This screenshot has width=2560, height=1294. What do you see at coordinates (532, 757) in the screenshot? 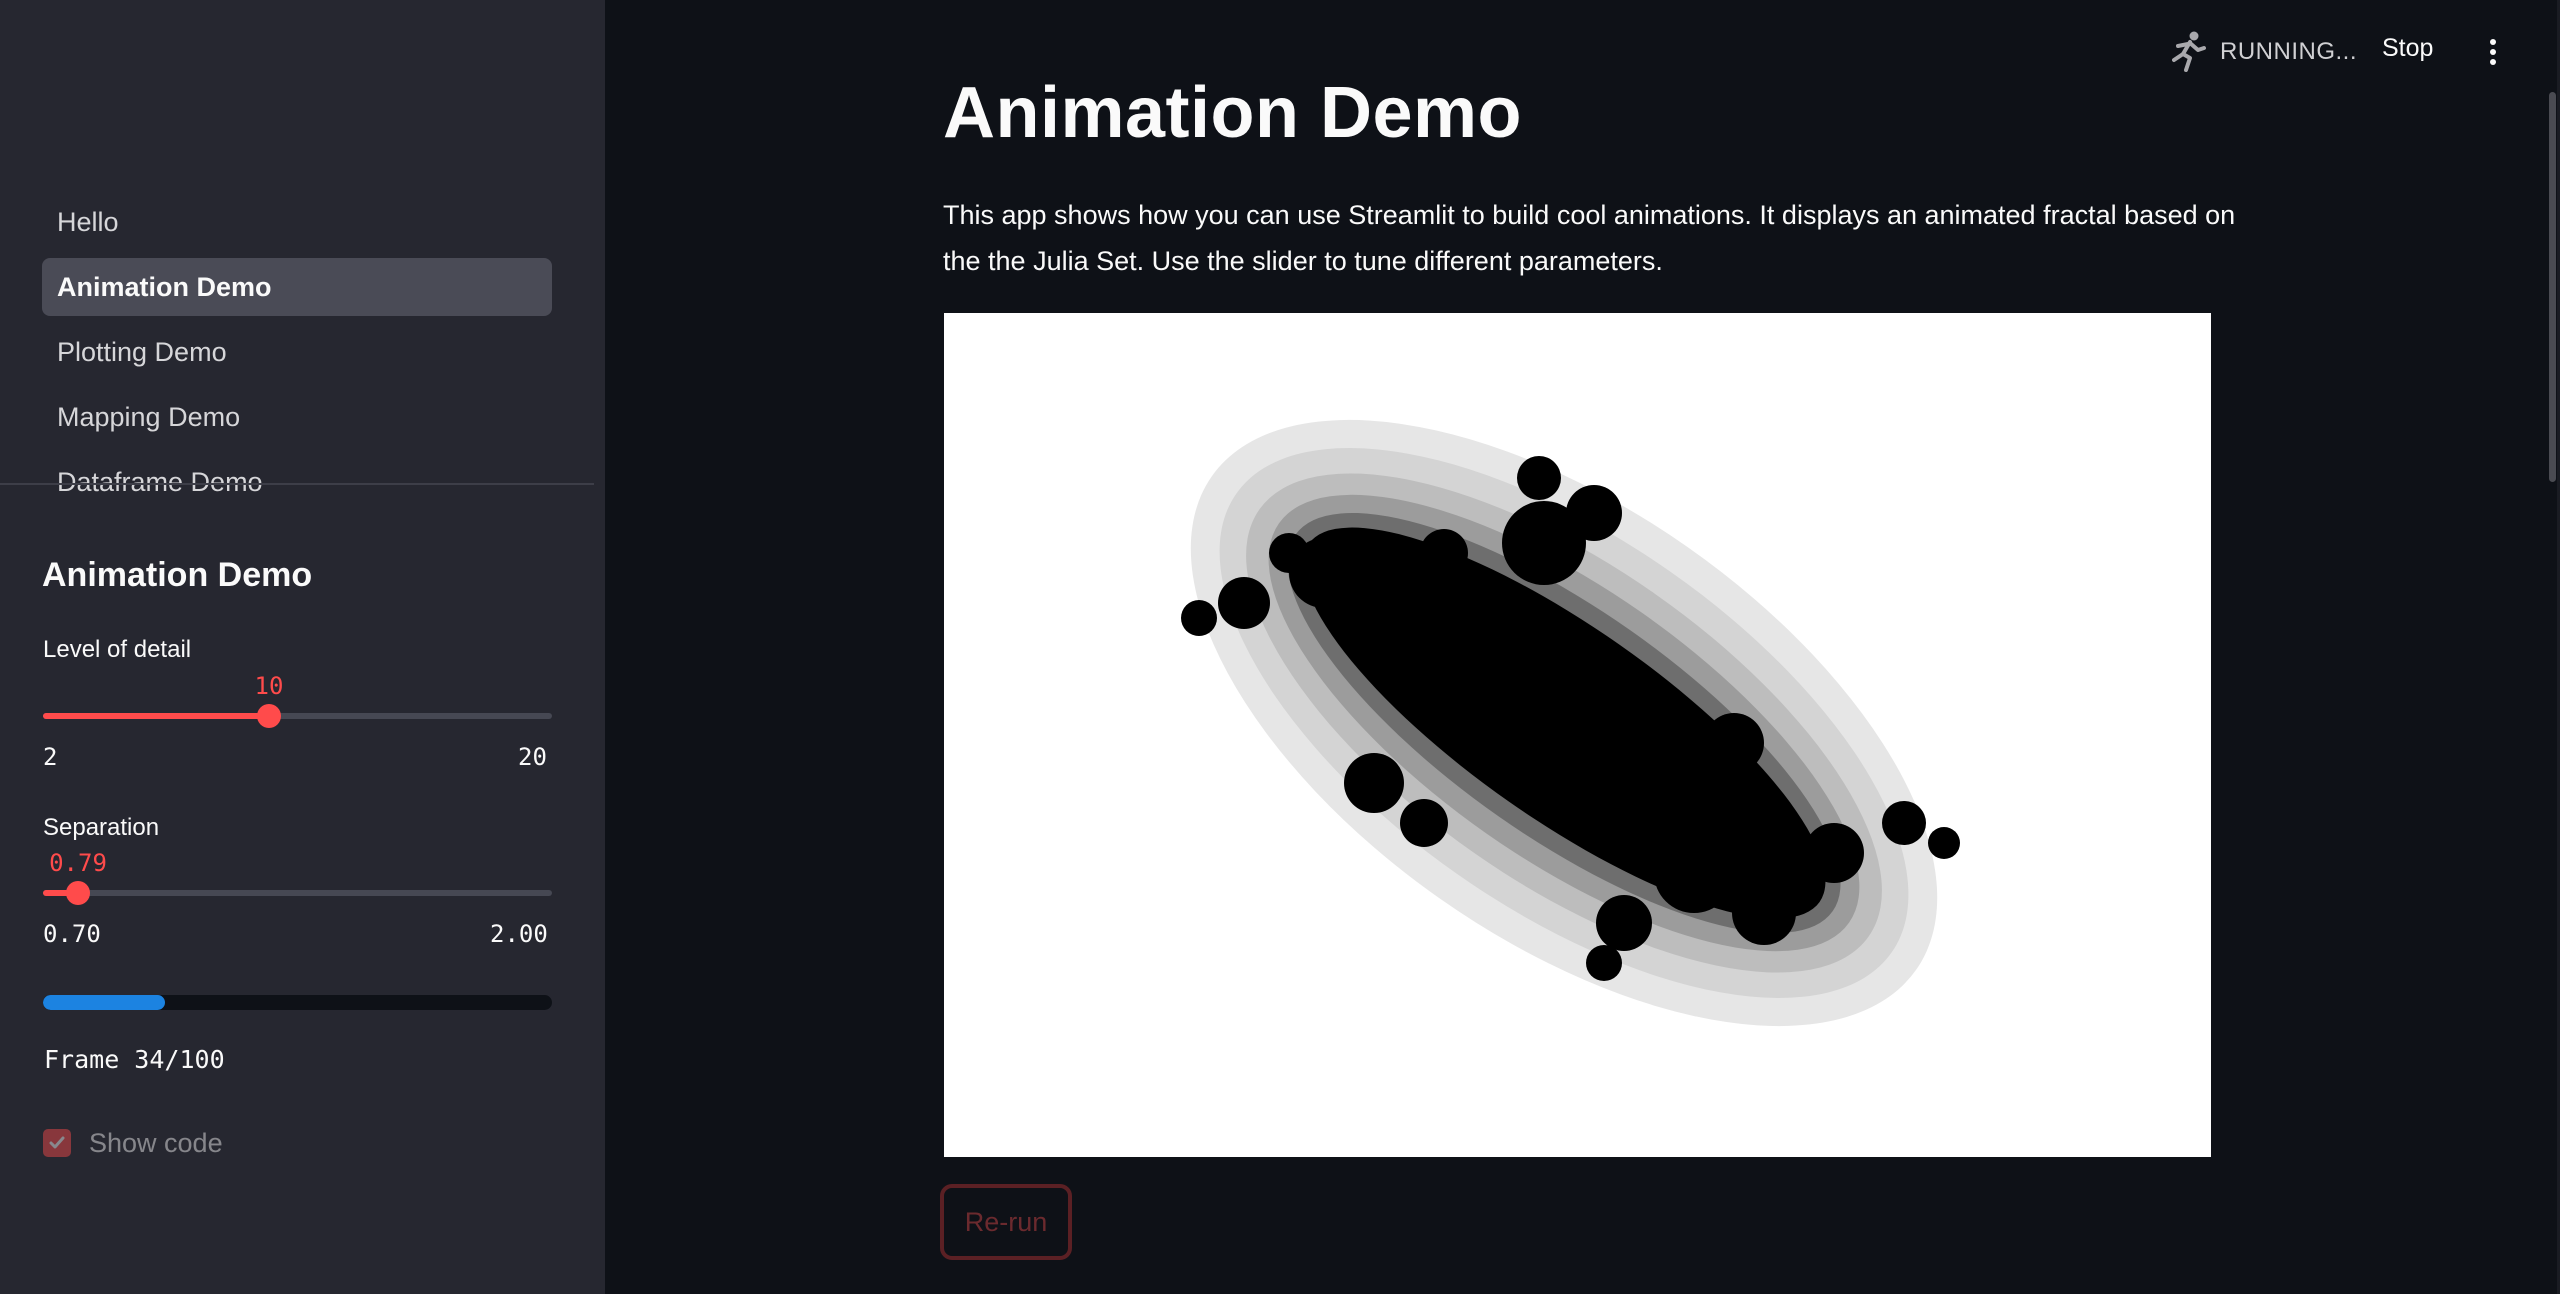
I see `detail-slider-max: 20` at bounding box center [532, 757].